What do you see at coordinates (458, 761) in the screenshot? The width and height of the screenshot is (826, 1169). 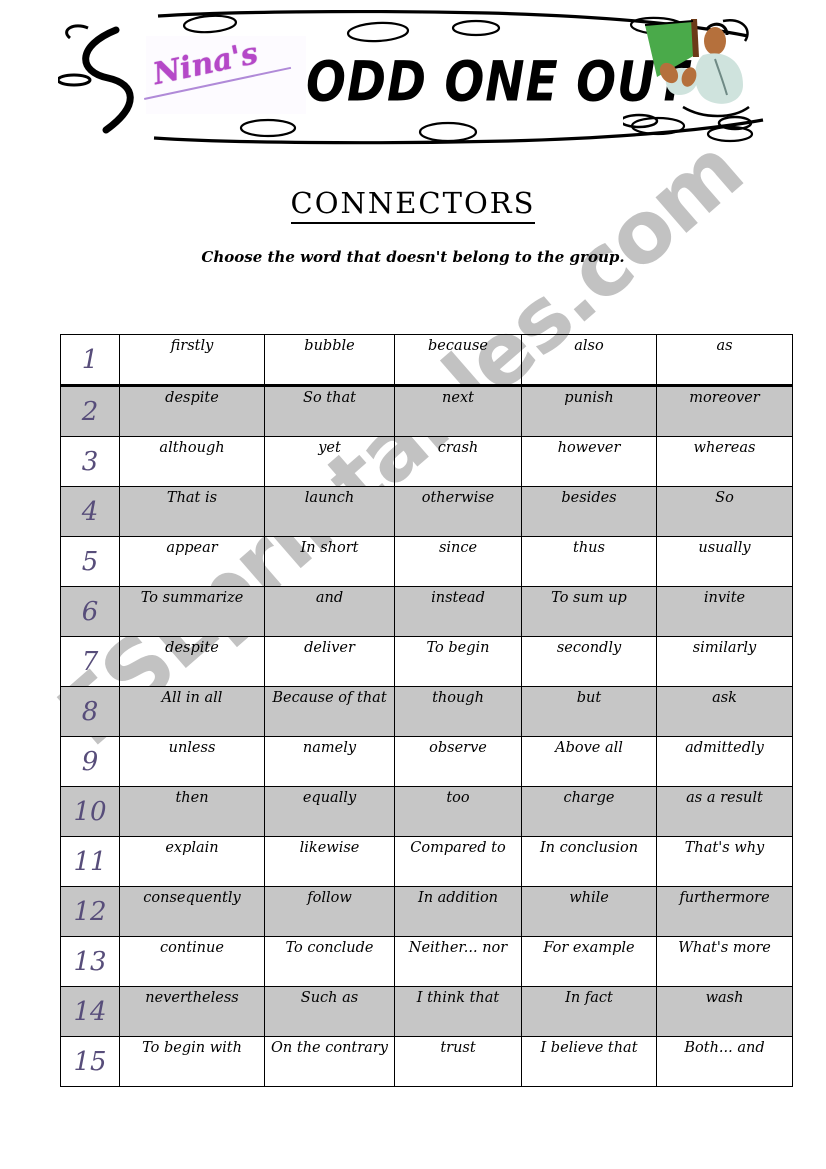 I see `word-cell: observe` at bounding box center [458, 761].